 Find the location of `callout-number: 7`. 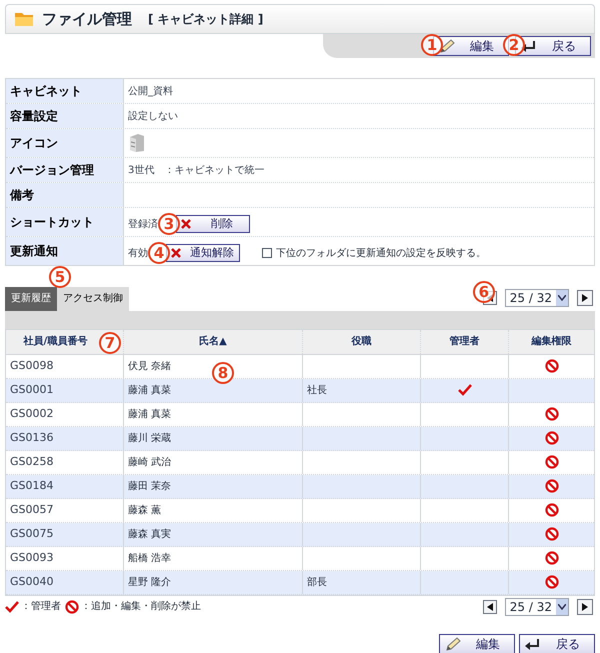

callout-number: 7 is located at coordinates (110, 343).